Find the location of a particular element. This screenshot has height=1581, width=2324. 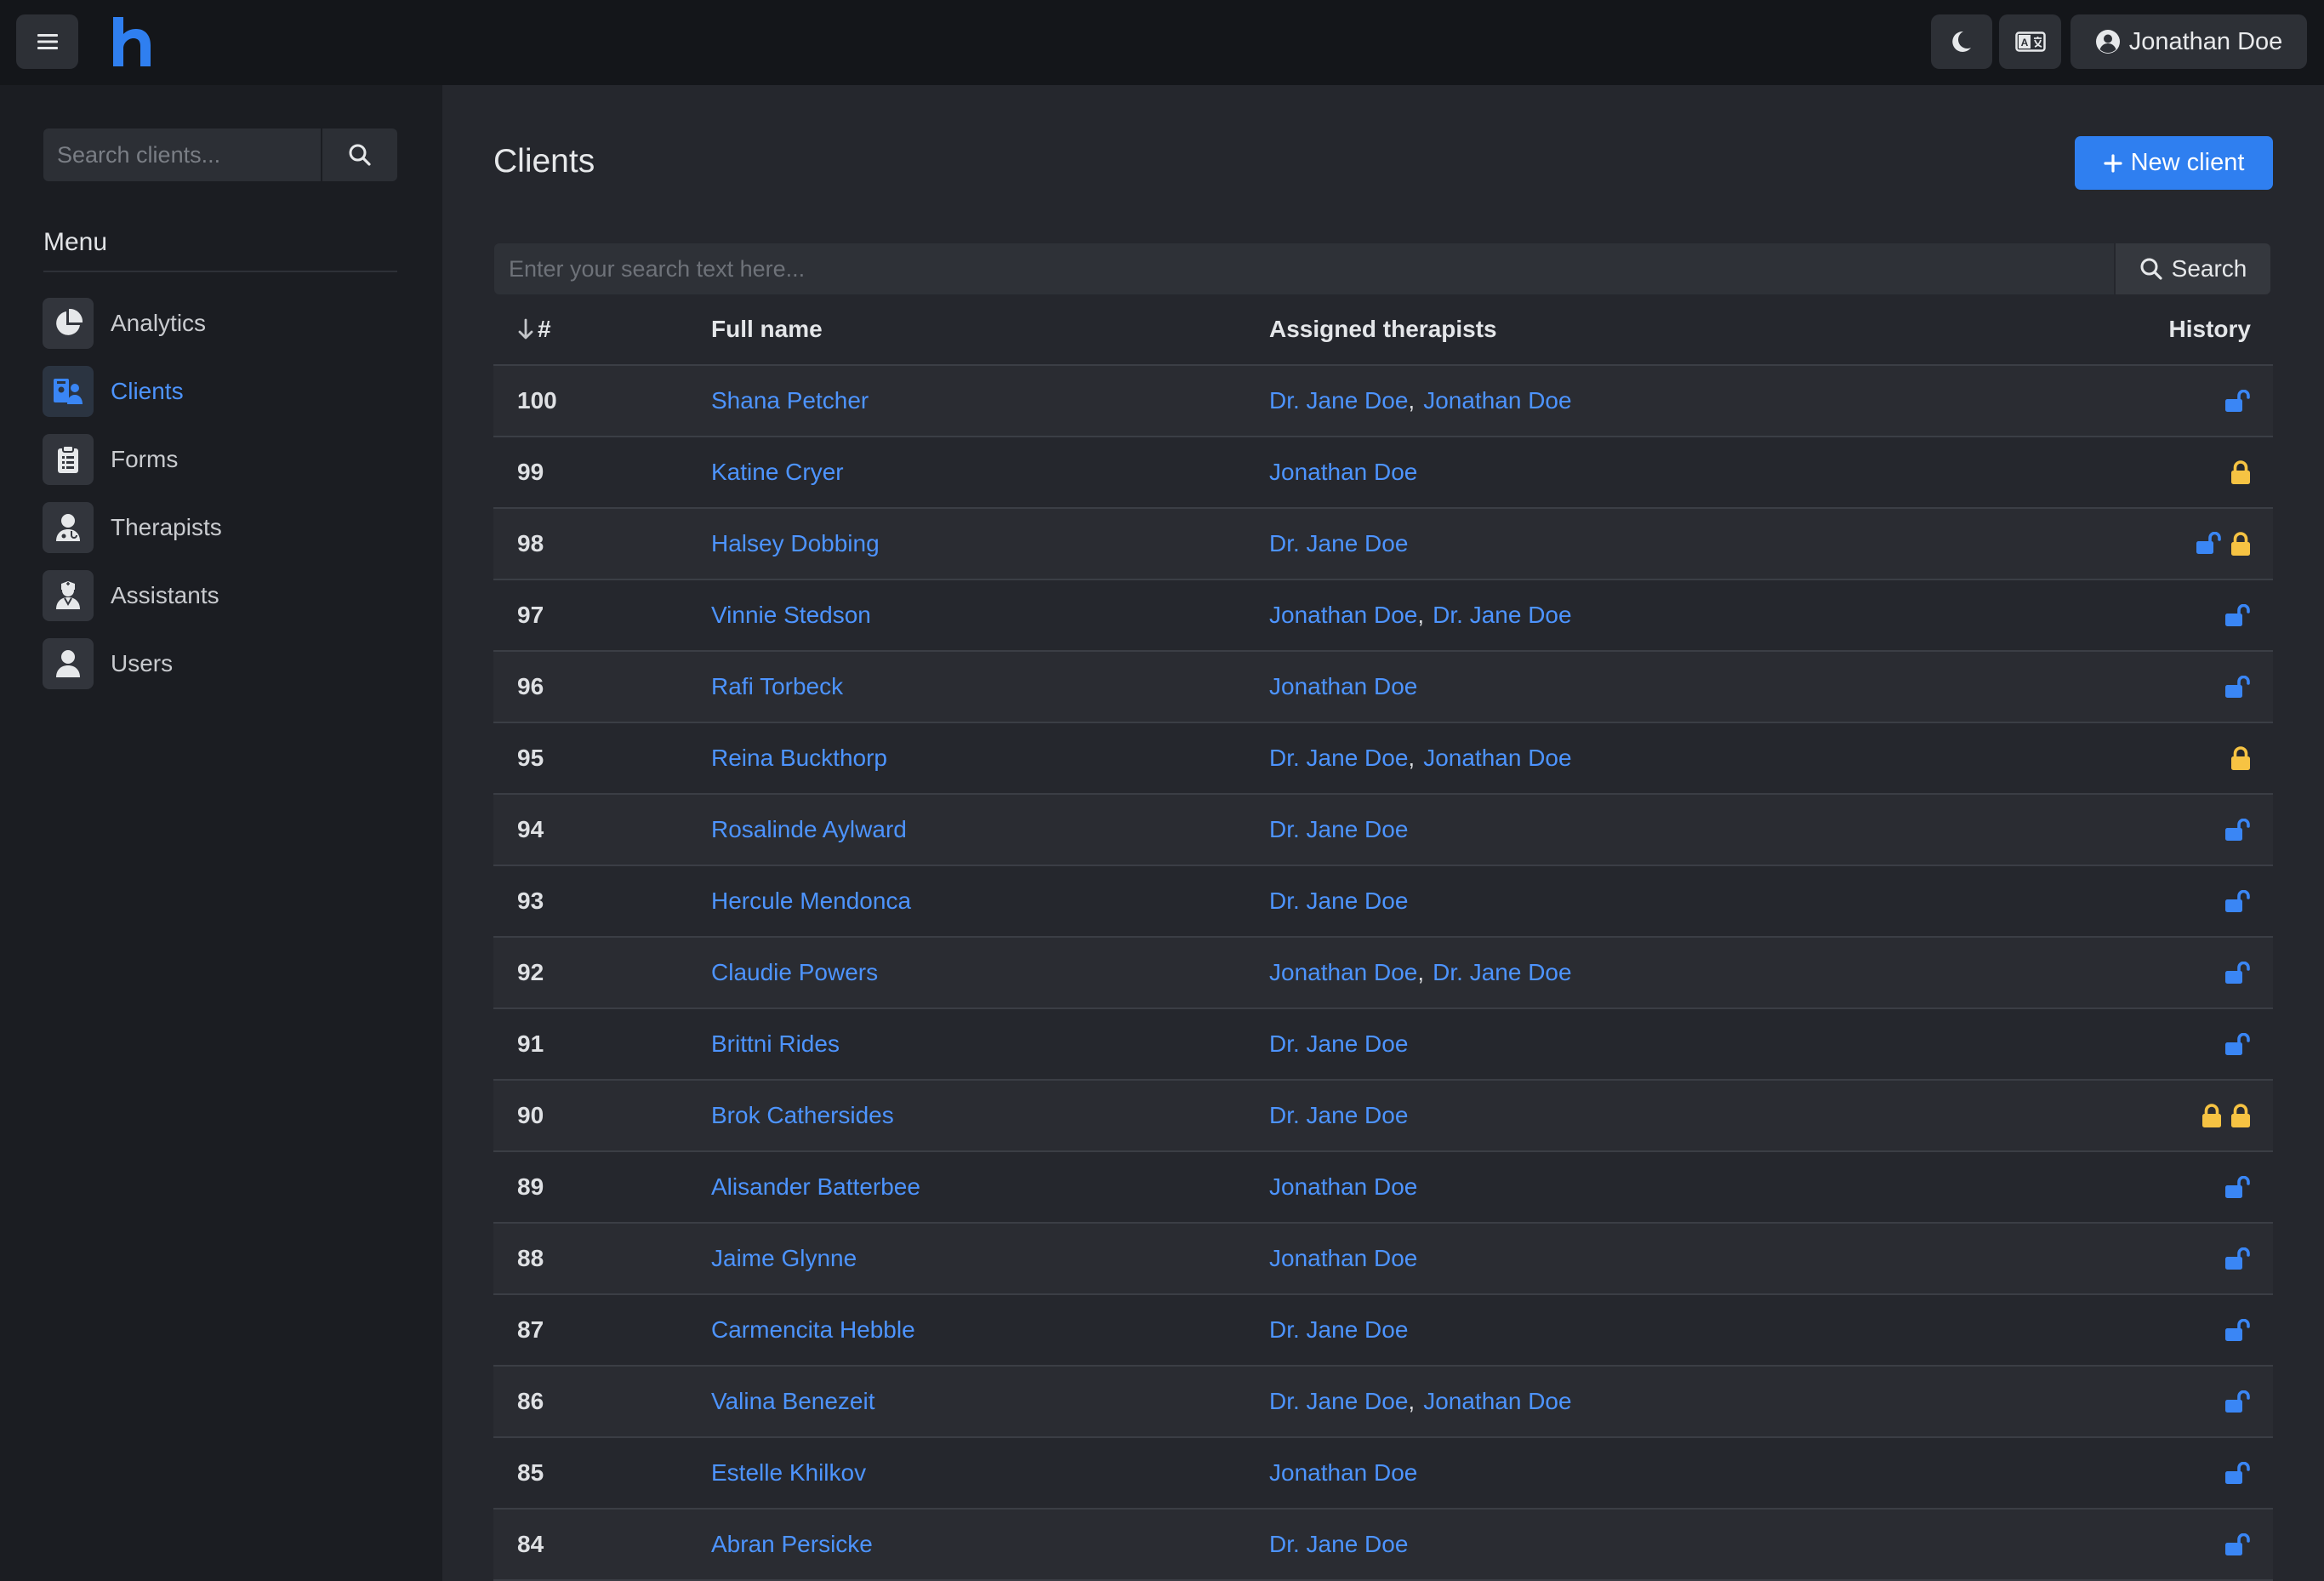

menu-toggle-button is located at coordinates (47, 41).